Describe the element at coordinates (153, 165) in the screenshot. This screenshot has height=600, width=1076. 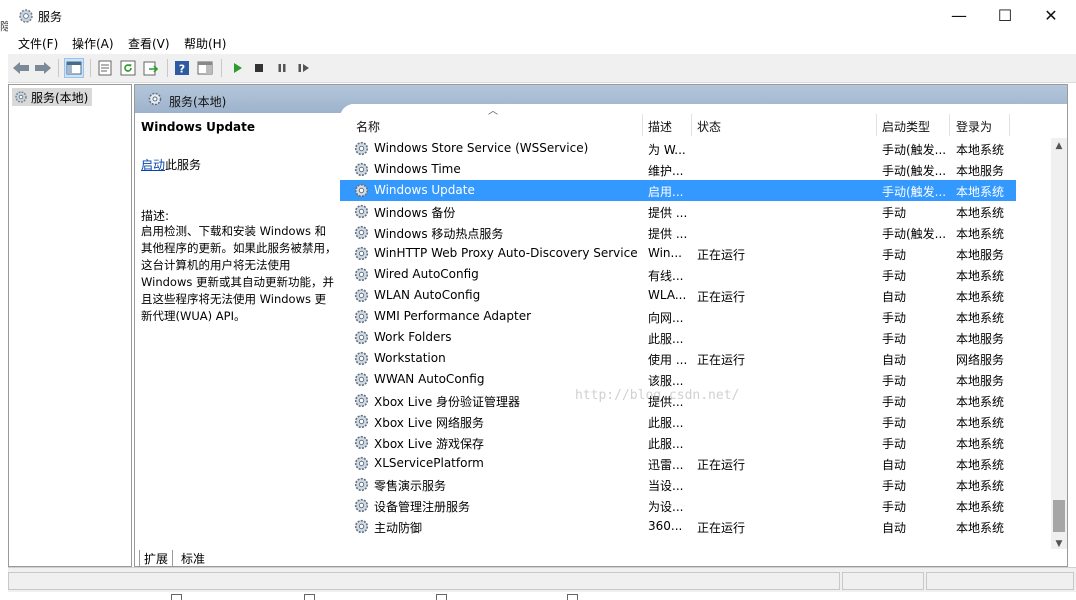
I see `start-service-link: 启动` at that location.